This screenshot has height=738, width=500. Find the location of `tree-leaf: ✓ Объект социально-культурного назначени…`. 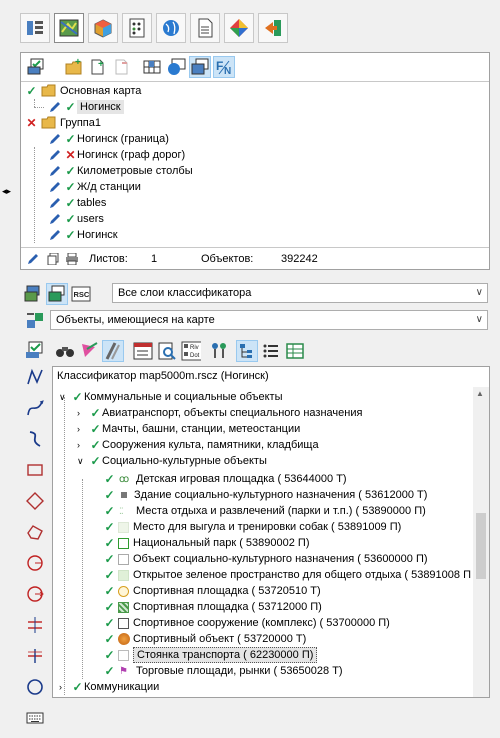

tree-leaf: ✓ Объект социально-культурного назначени… is located at coordinates (265, 559).